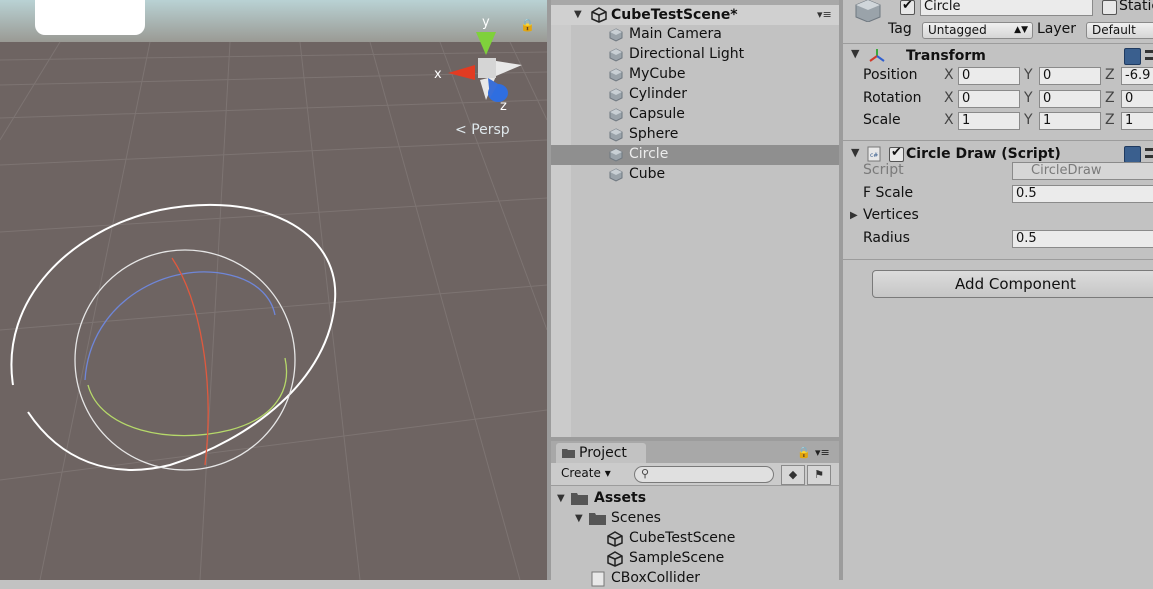 Image resolution: width=1153 pixels, height=589 pixels. I want to click on tree-item-script: CBoxCollider, so click(695, 579).